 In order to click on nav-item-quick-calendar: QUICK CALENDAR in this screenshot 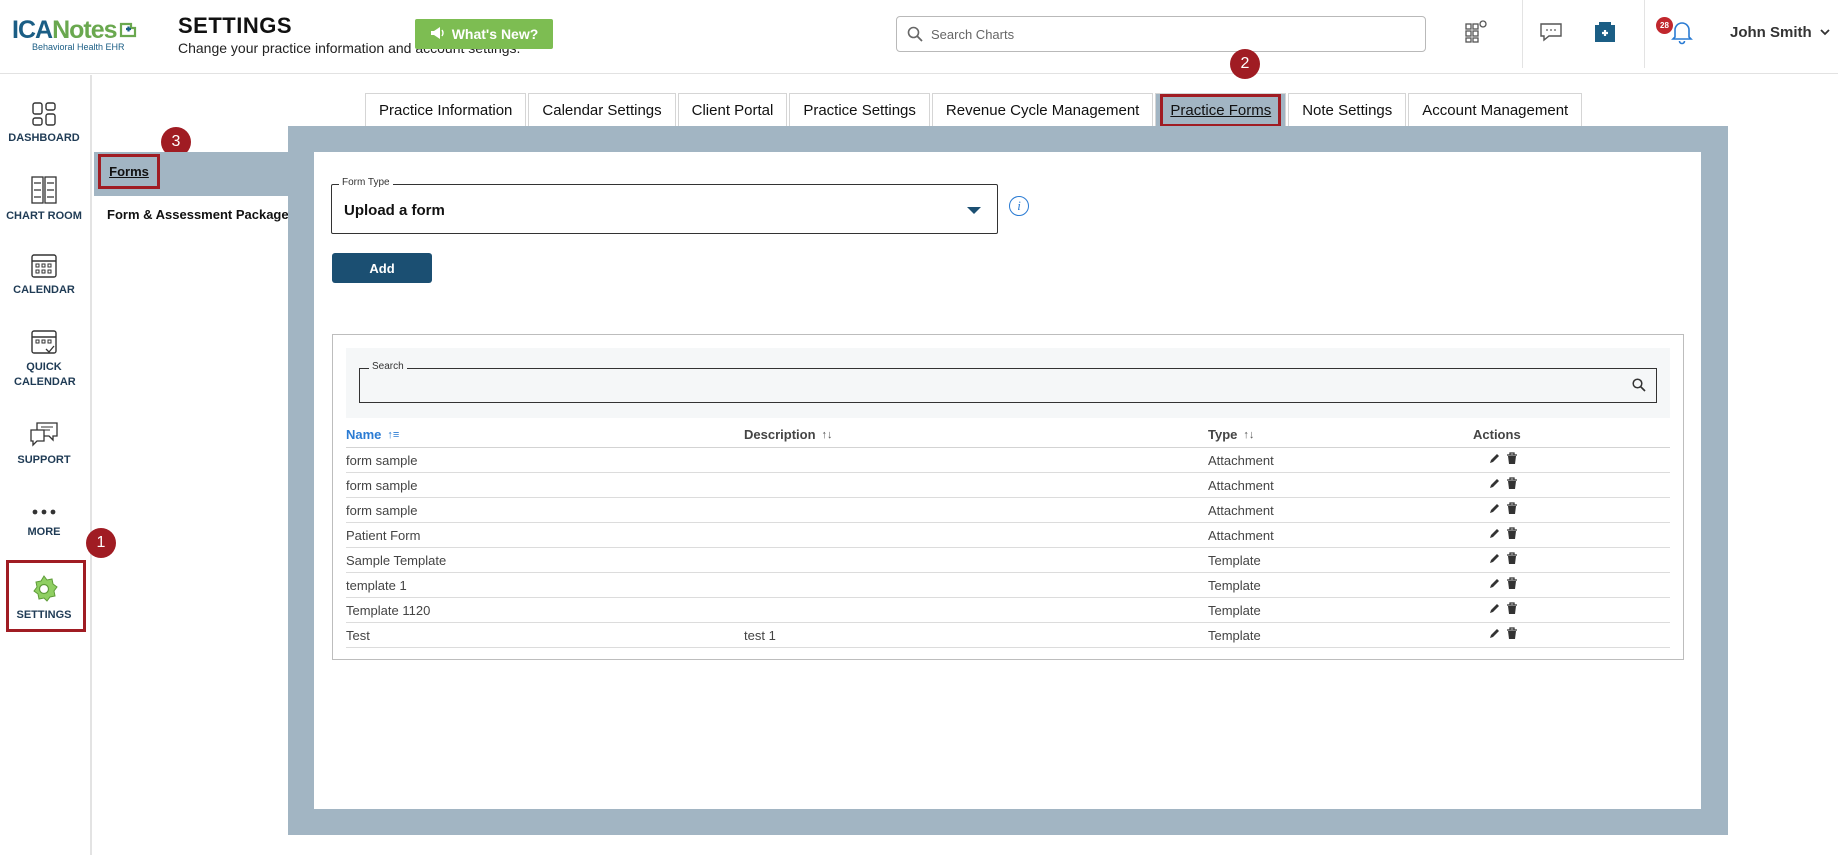, I will do `click(44, 358)`.